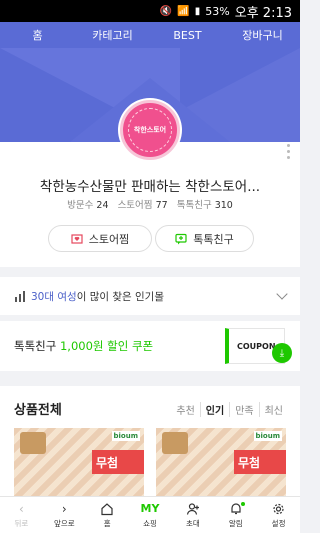  Describe the element at coordinates (197, 11) in the screenshot. I see `signal-icon: ▮` at that location.